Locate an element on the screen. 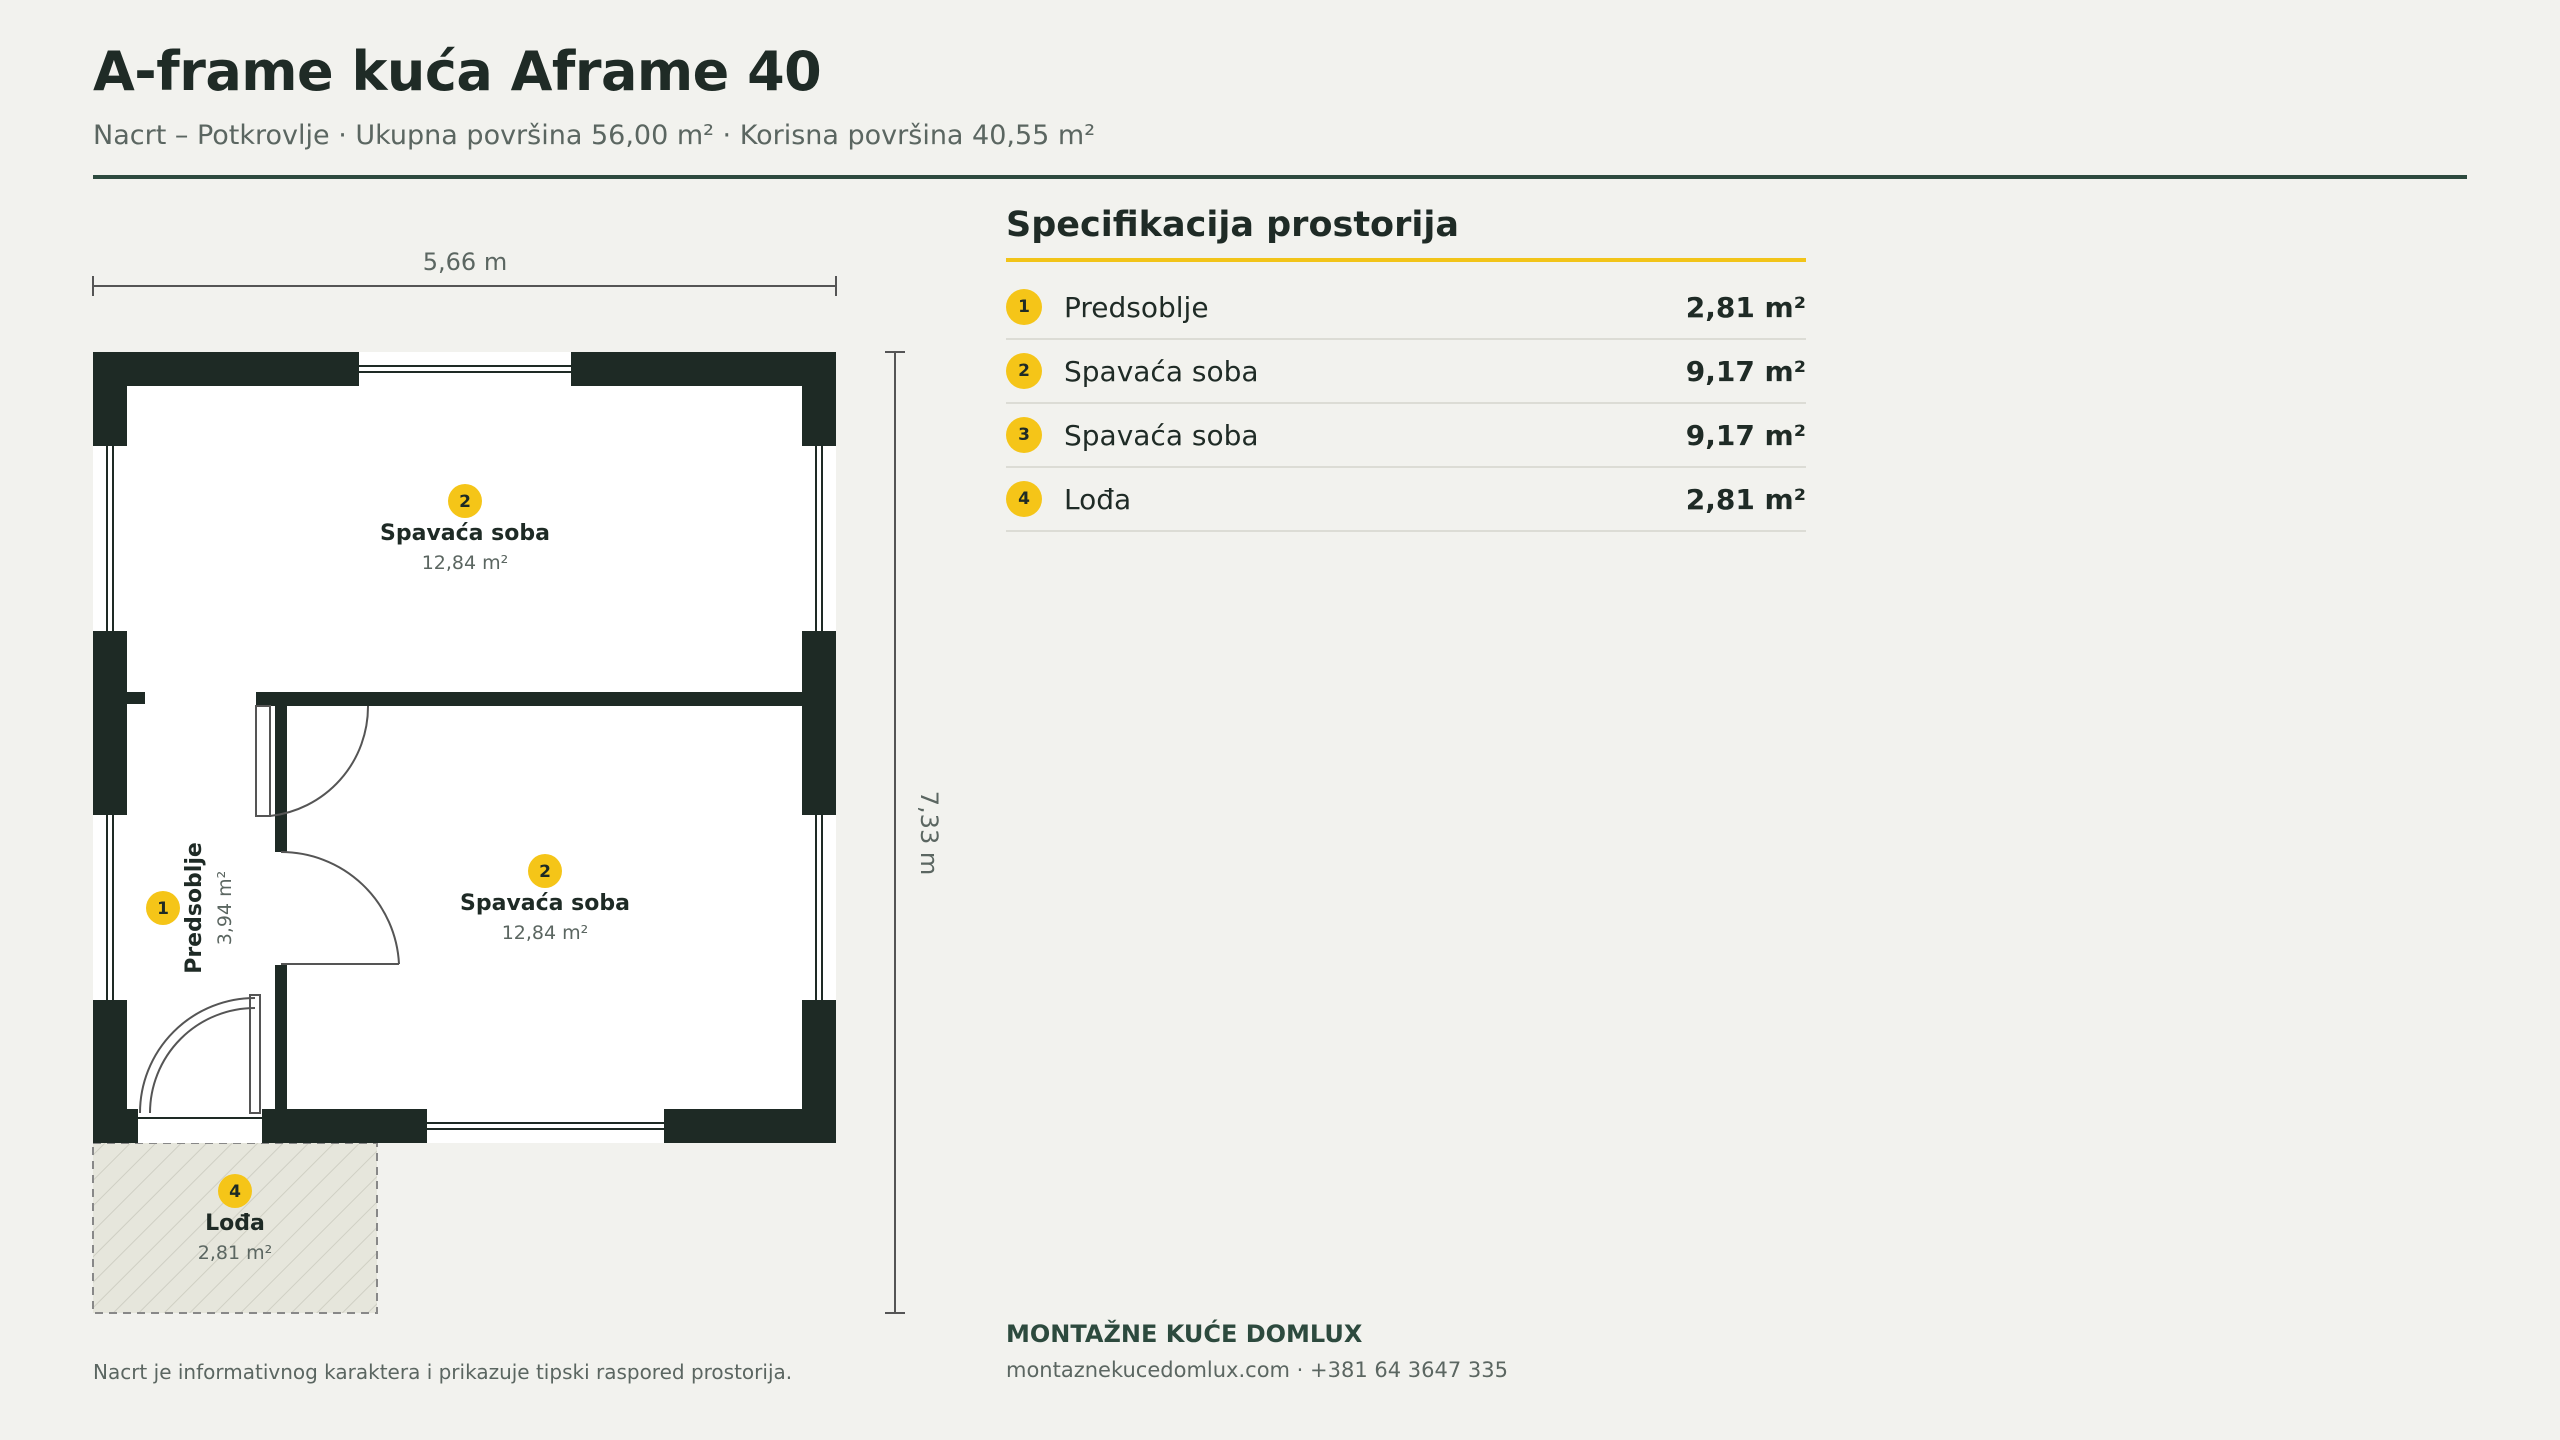  spec-divider is located at coordinates (1406, 260).